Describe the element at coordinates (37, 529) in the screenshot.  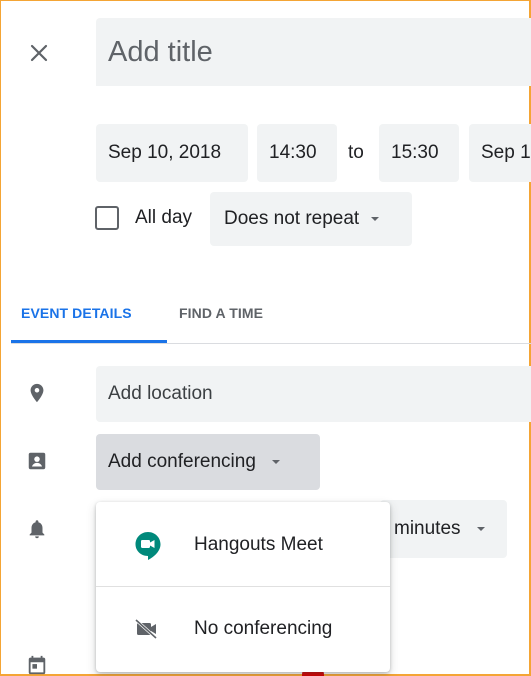
I see `bell-icon` at that location.